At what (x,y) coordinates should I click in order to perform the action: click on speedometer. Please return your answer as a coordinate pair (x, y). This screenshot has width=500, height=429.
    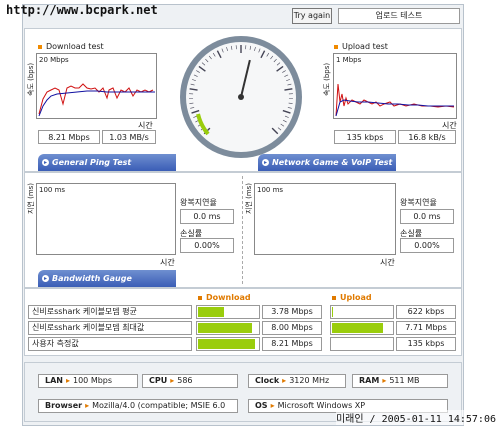
    Looking at the image, I should click on (241, 97).